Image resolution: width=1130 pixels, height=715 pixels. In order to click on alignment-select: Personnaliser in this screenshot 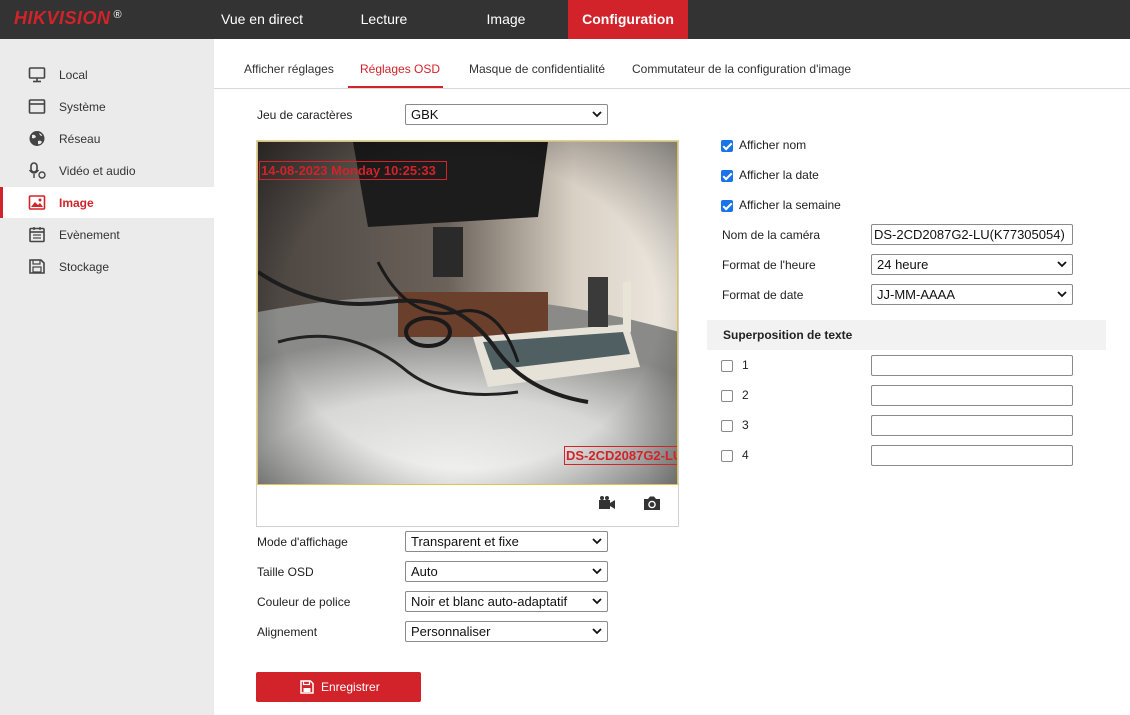, I will do `click(506, 631)`.